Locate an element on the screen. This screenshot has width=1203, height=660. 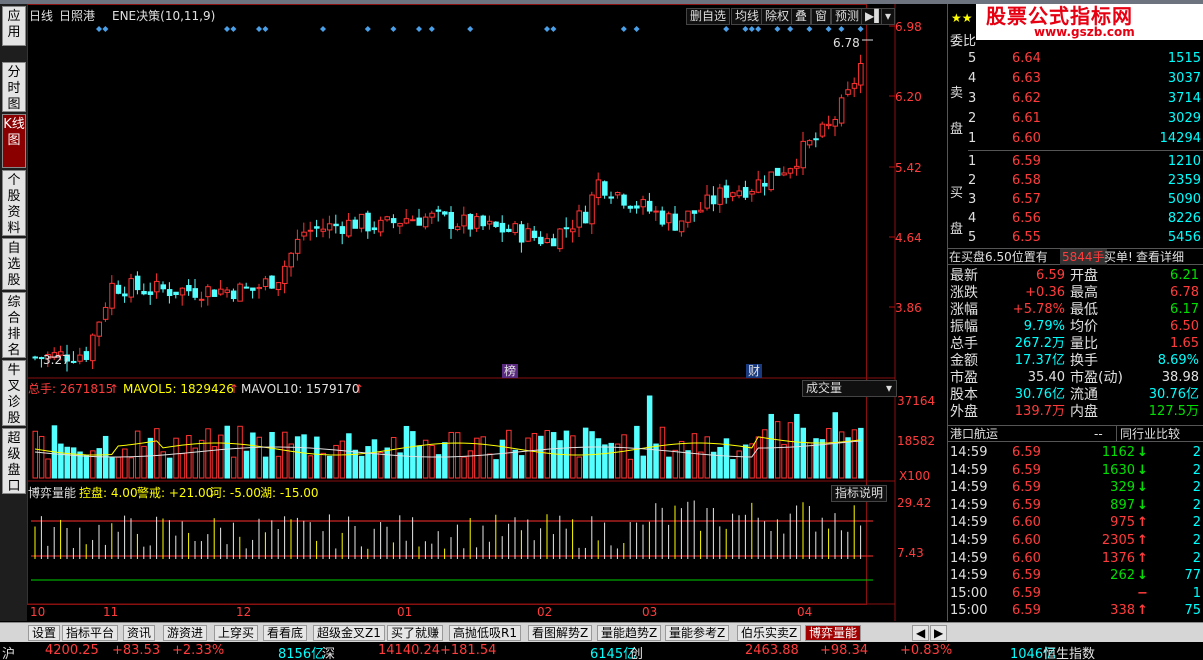
list-marker: 榜 is located at coordinates (510, 371).